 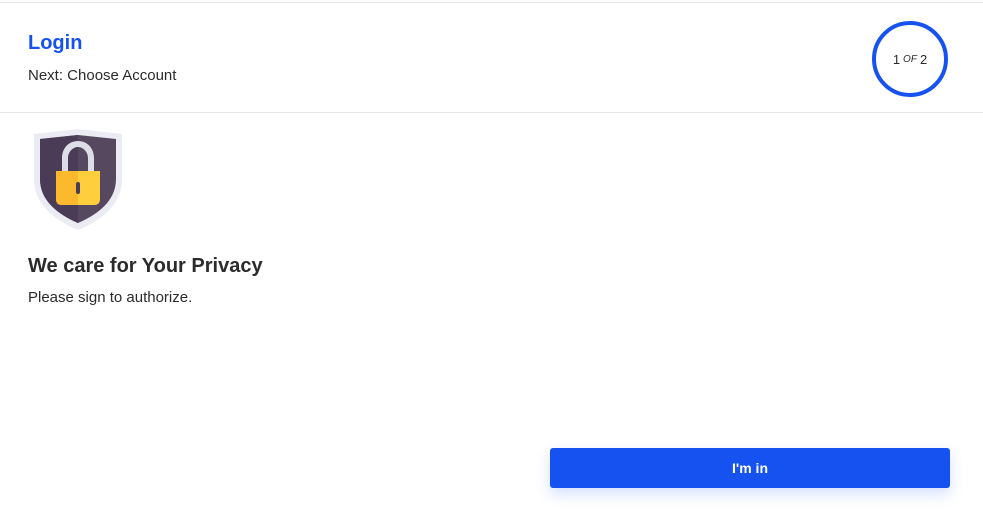 What do you see at coordinates (102, 75) in the screenshot?
I see `next-step-label: Next: Choose Account` at bounding box center [102, 75].